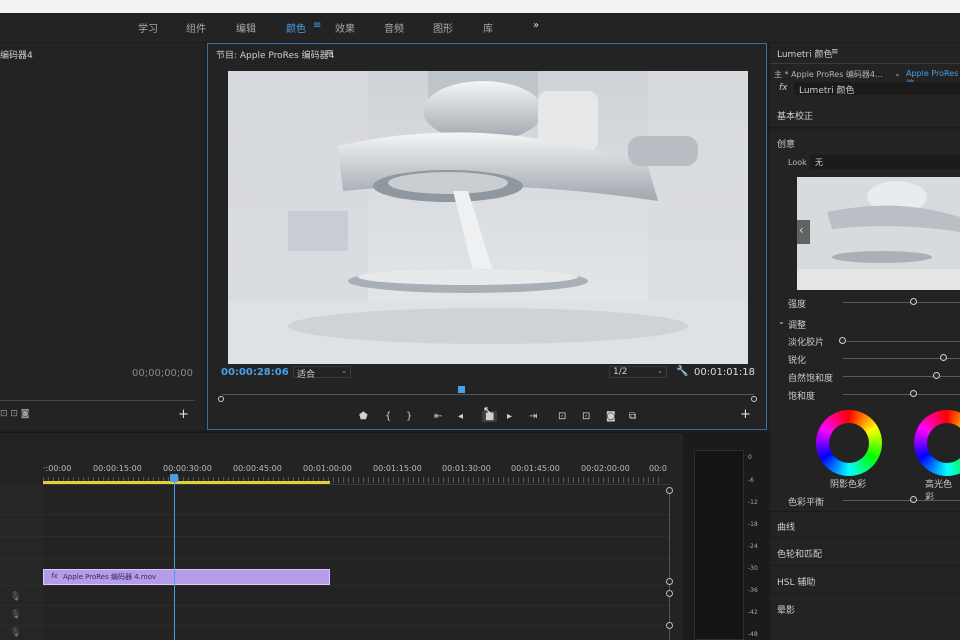  Describe the element at coordinates (183, 414) in the screenshot. I see `source-add-button: +` at that location.